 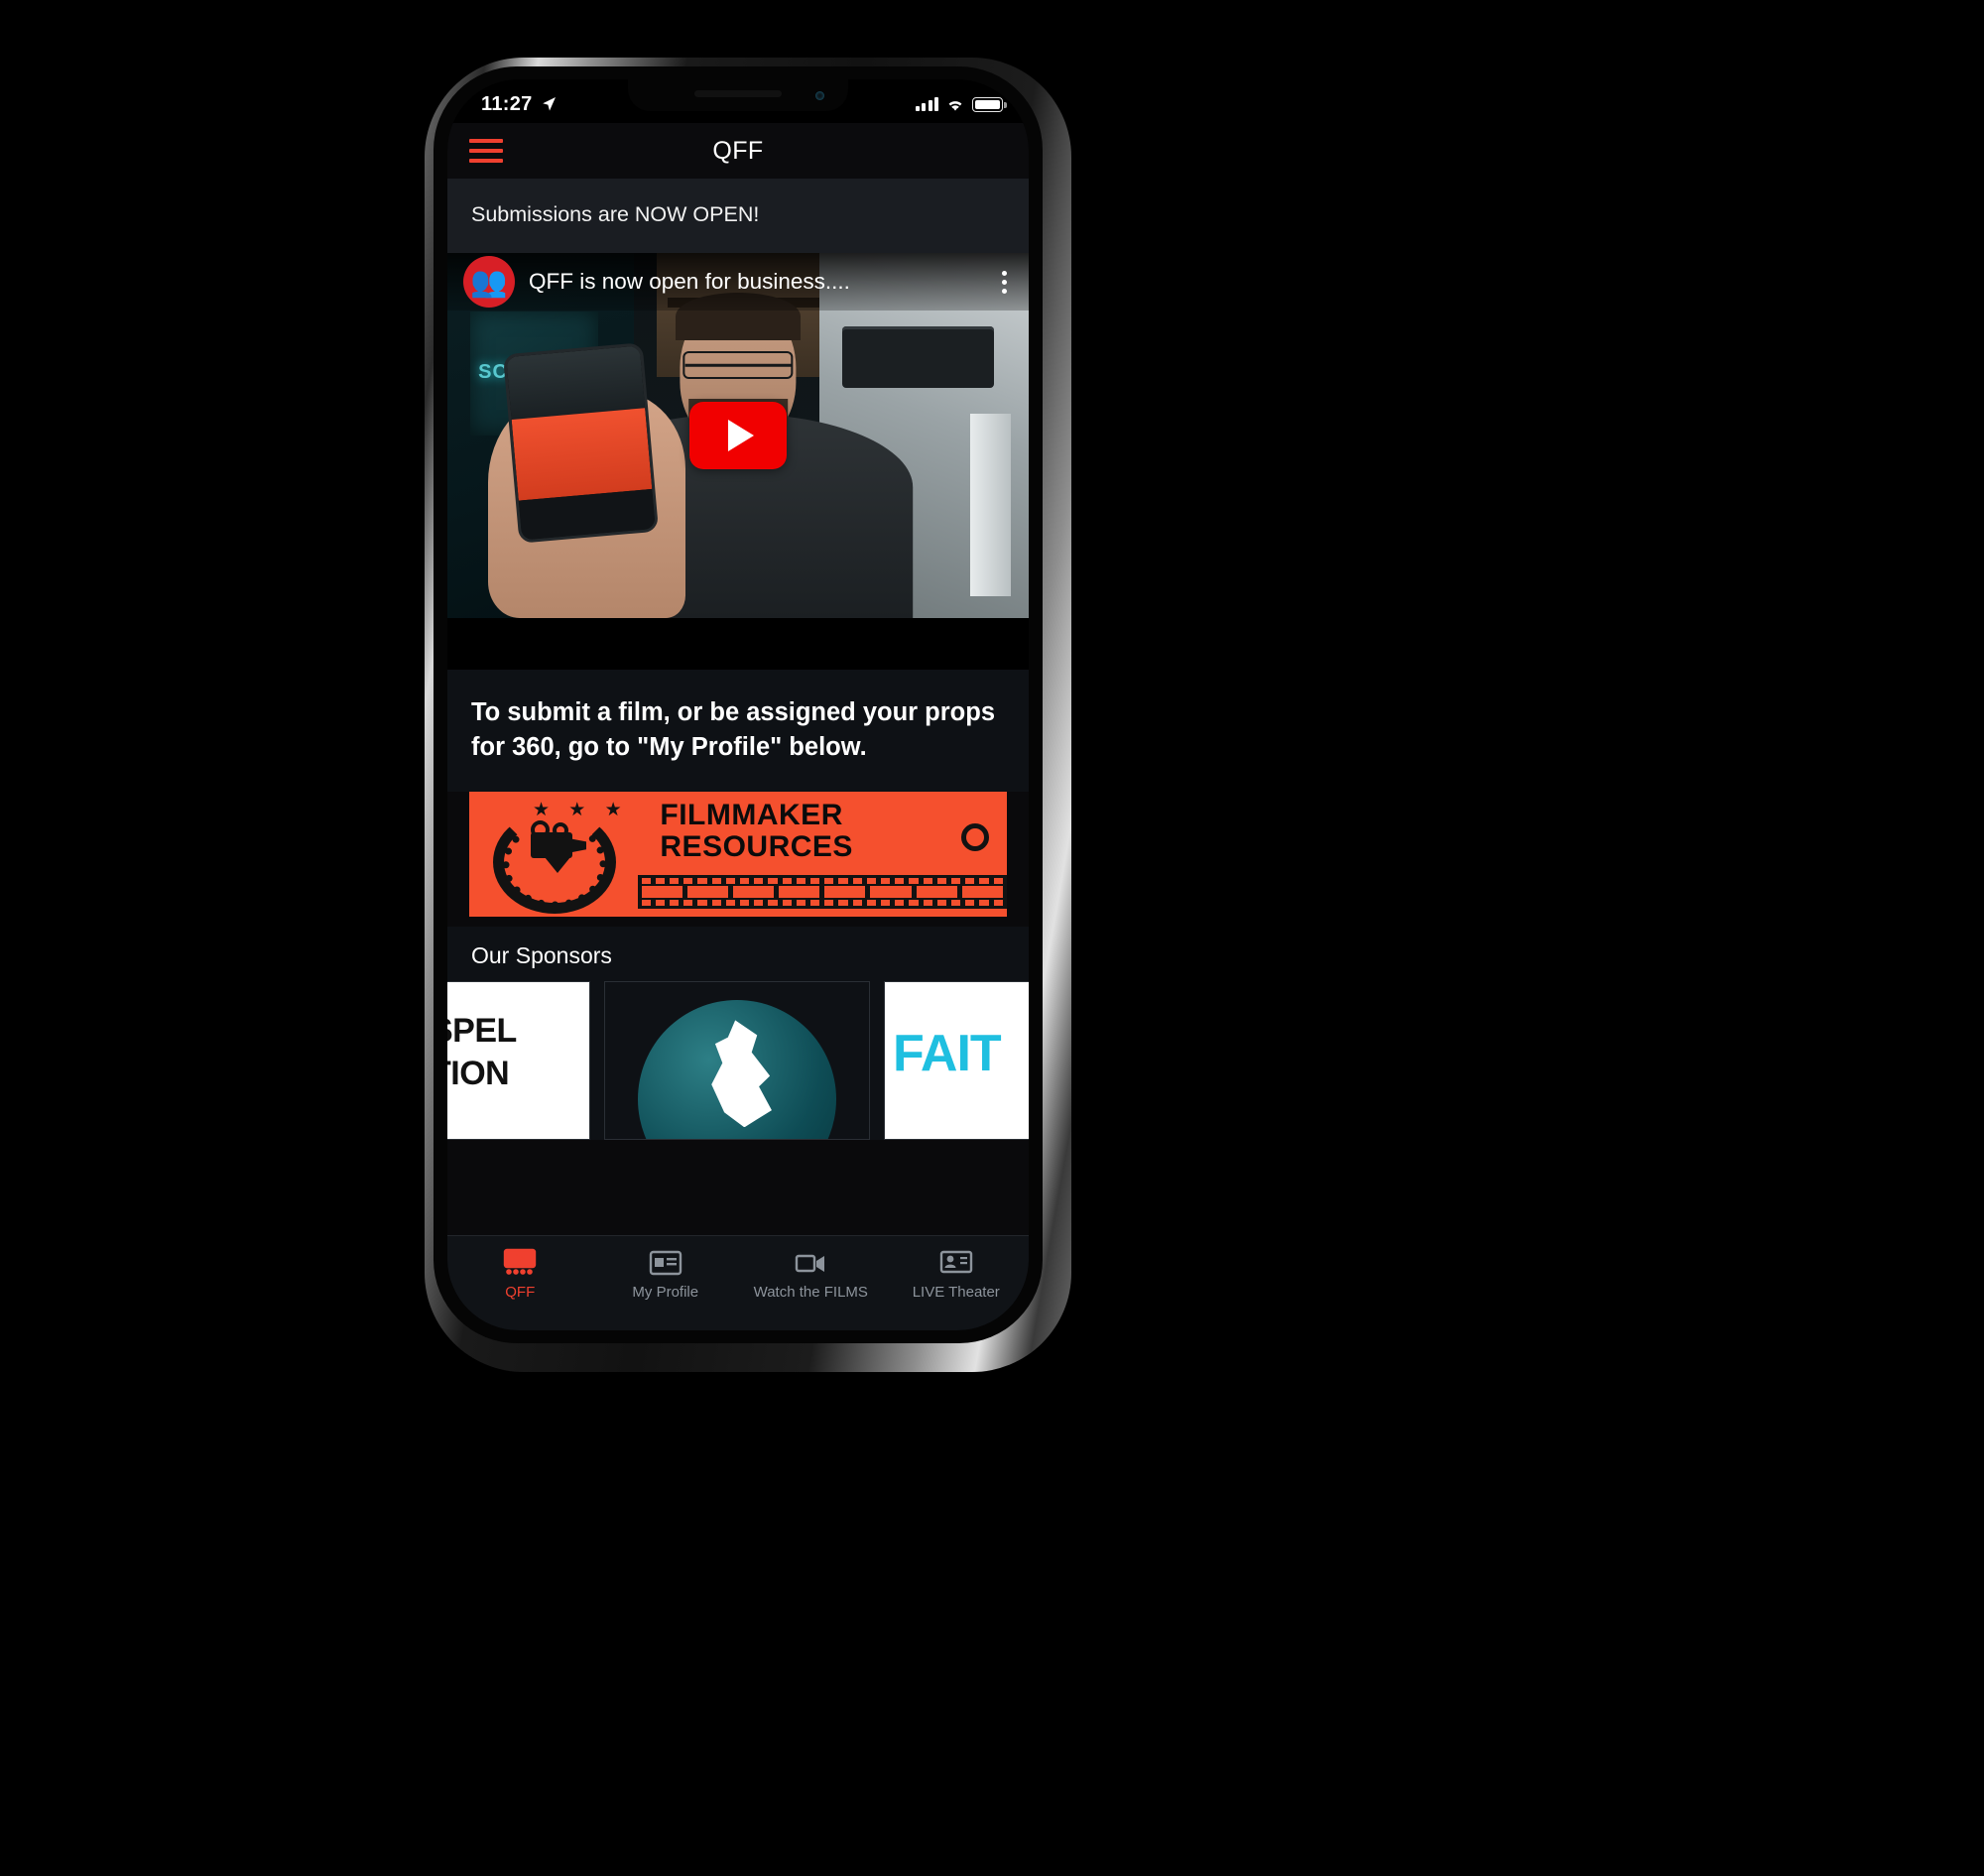 What do you see at coordinates (738, 365) in the screenshot?
I see `thumb-person-glasses` at bounding box center [738, 365].